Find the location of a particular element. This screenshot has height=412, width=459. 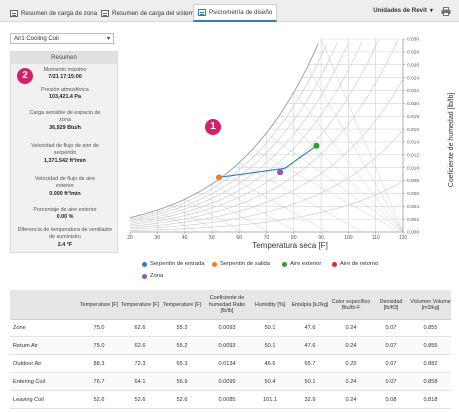

column-header: Volumen Volume [m3/kg] is located at coordinates (430, 304).